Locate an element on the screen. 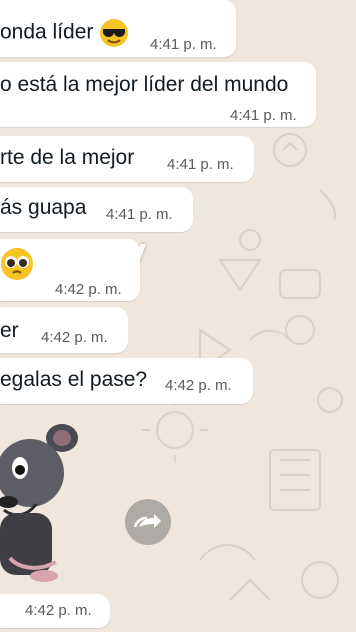 This screenshot has width=356, height=632. forward-button is located at coordinates (148, 522).